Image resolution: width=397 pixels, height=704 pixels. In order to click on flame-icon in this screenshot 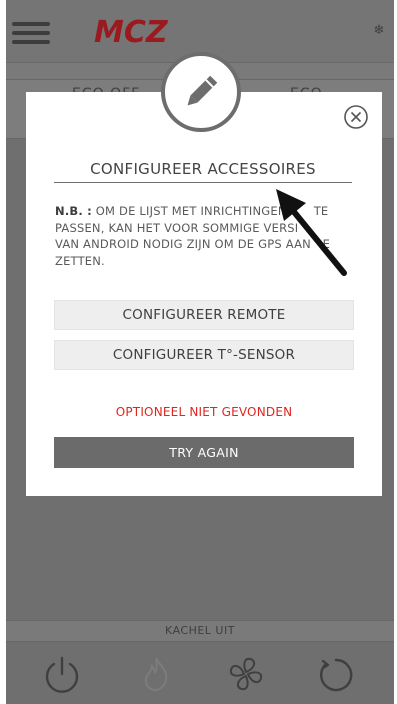, I will do `click(156, 674)`.